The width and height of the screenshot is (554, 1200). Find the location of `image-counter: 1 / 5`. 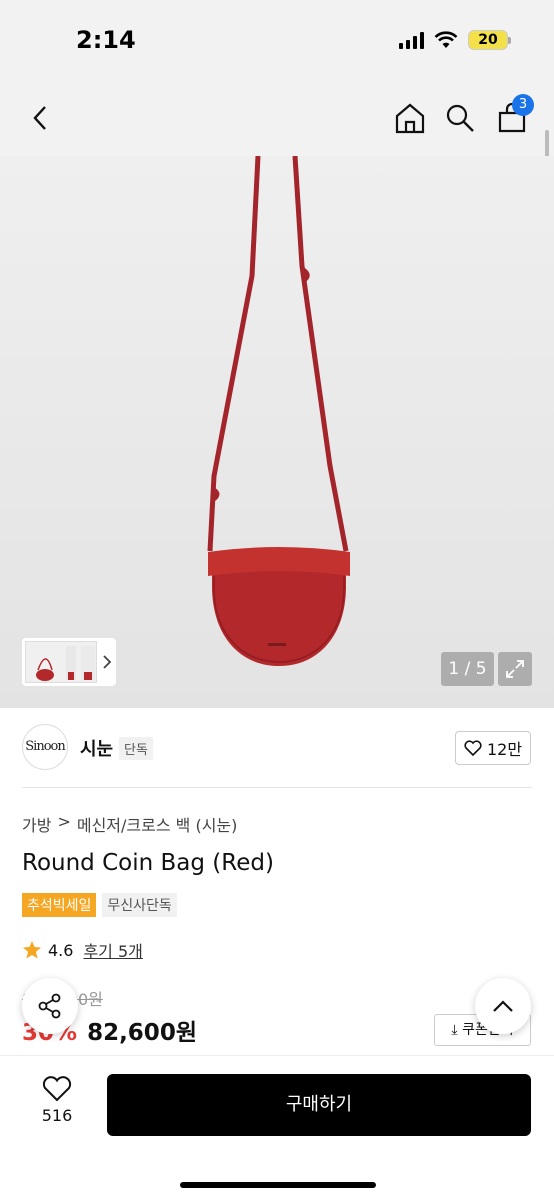

image-counter: 1 / 5 is located at coordinates (467, 669).